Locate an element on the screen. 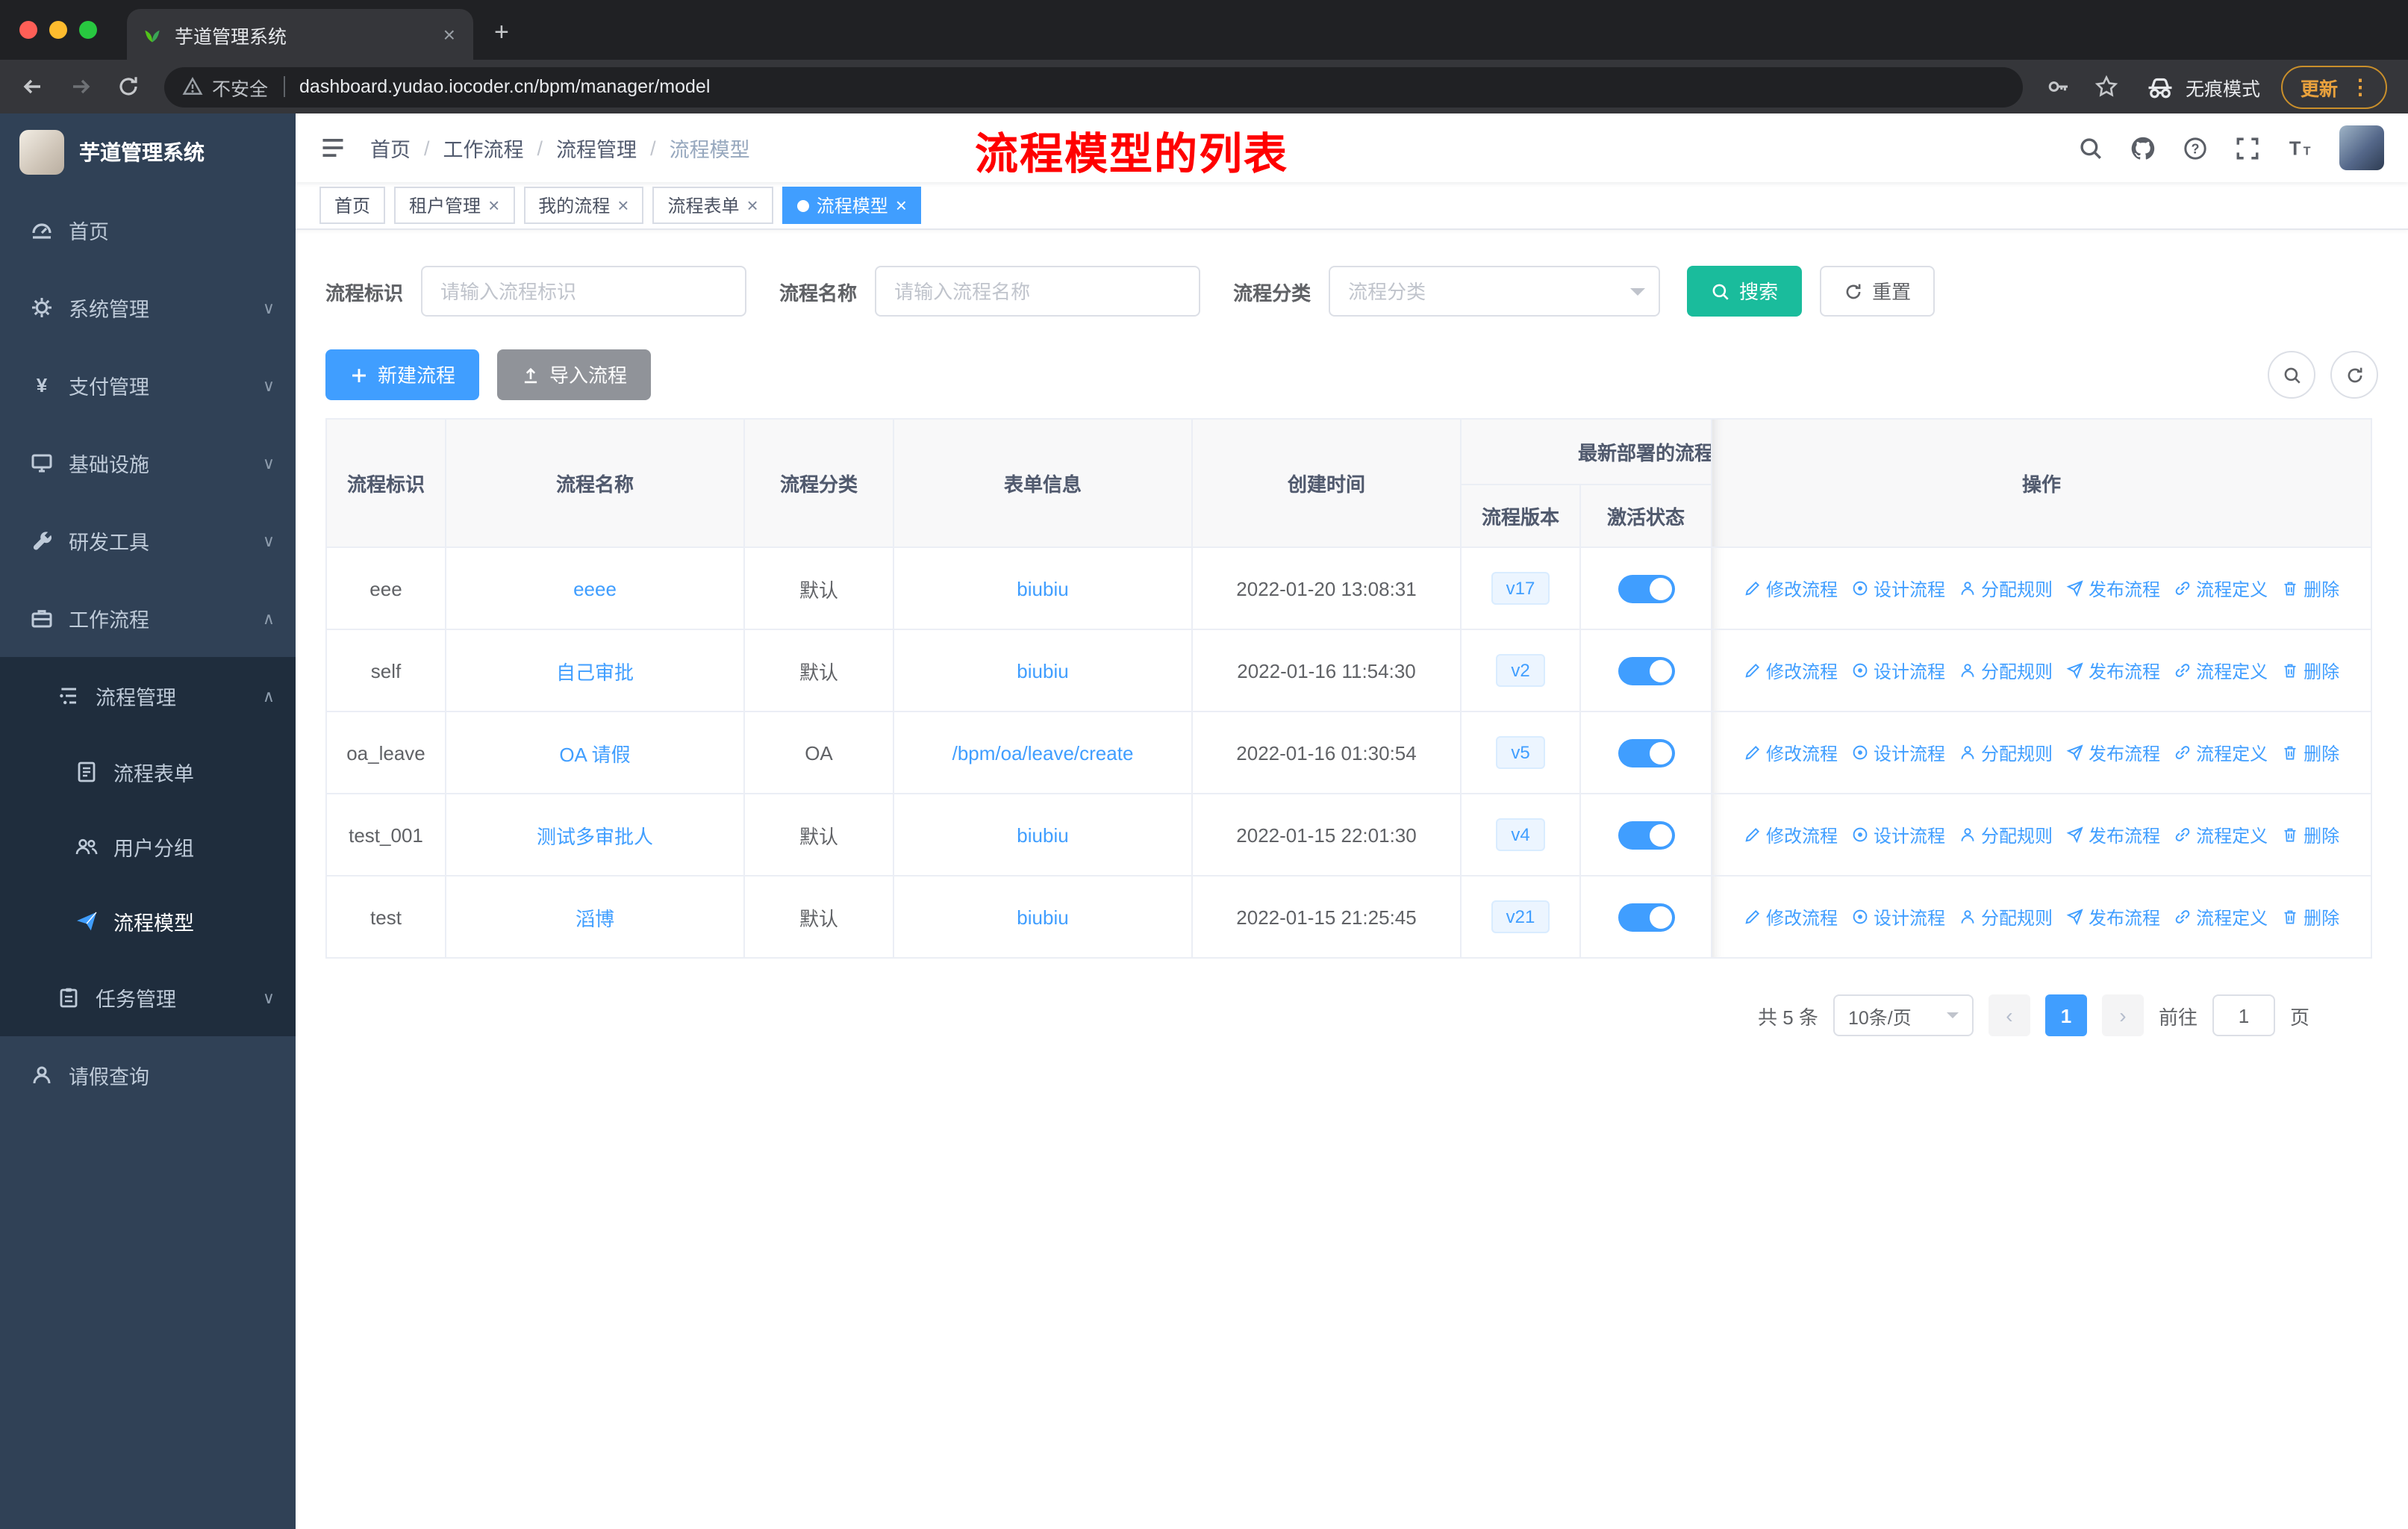 Image resolution: width=2408 pixels, height=1529 pixels. update-button: 更新 ⋮ is located at coordinates (2333, 86).